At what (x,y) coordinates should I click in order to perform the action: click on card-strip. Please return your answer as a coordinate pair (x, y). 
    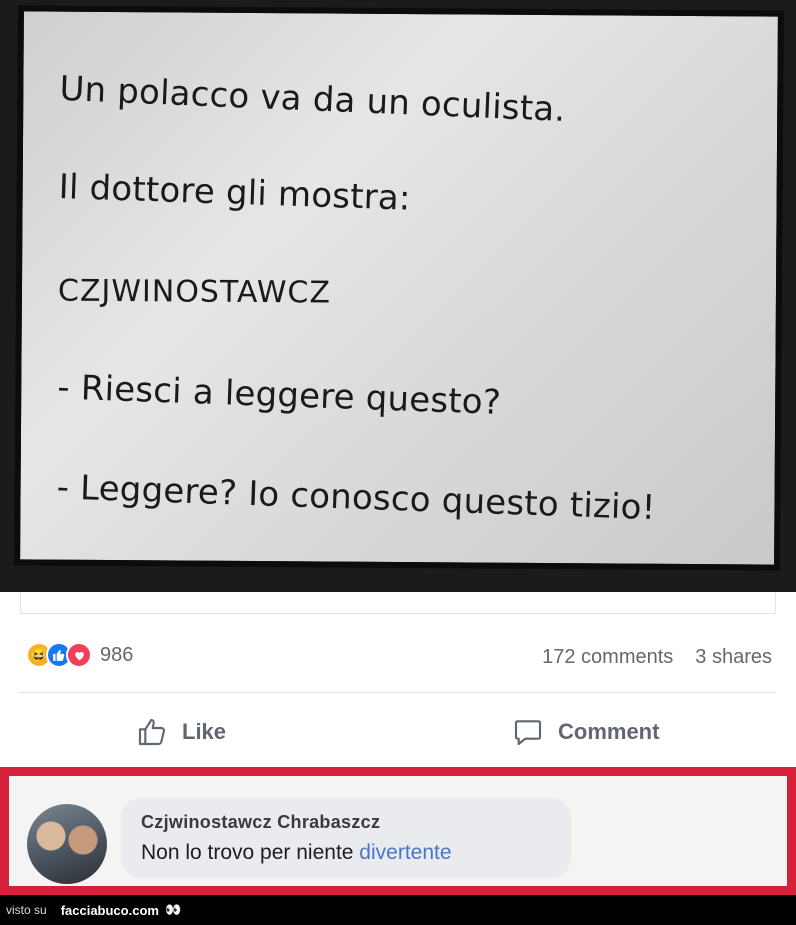
    Looking at the image, I should click on (398, 603).